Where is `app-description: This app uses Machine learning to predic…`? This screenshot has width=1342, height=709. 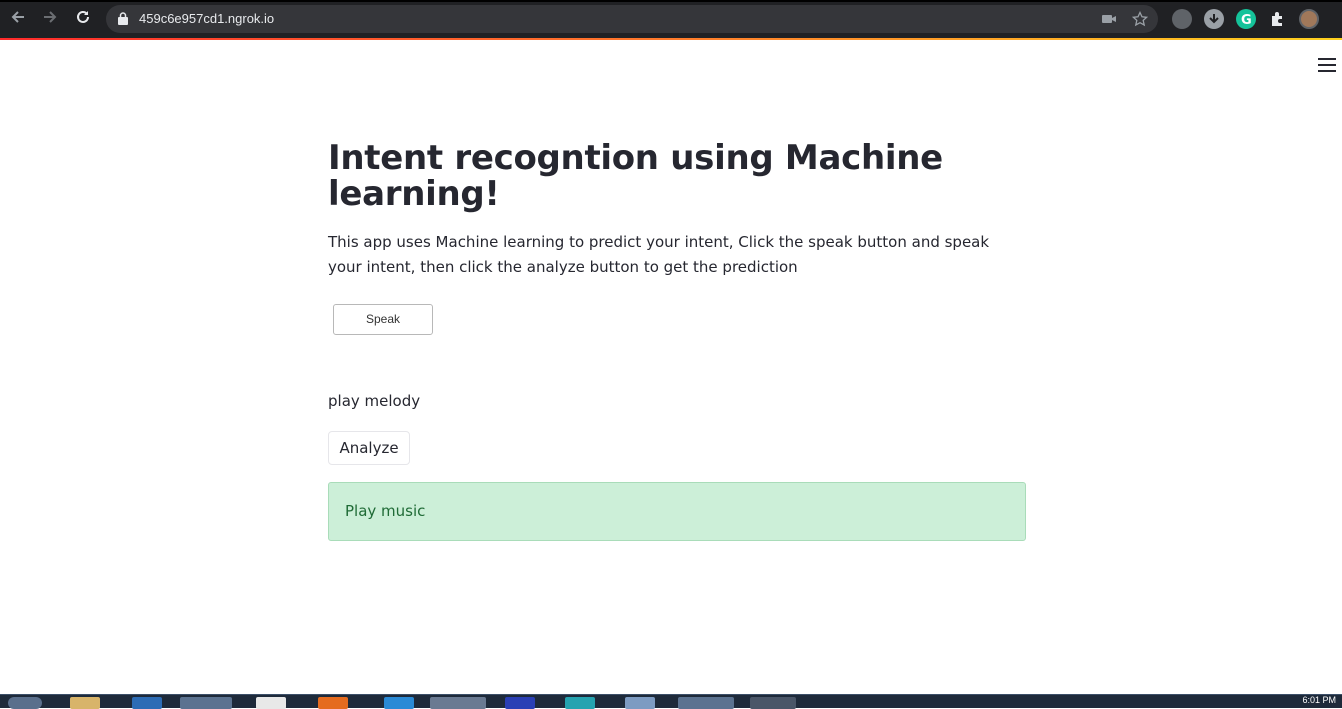 app-description: This app uses Machine learning to predic… is located at coordinates (659, 254).